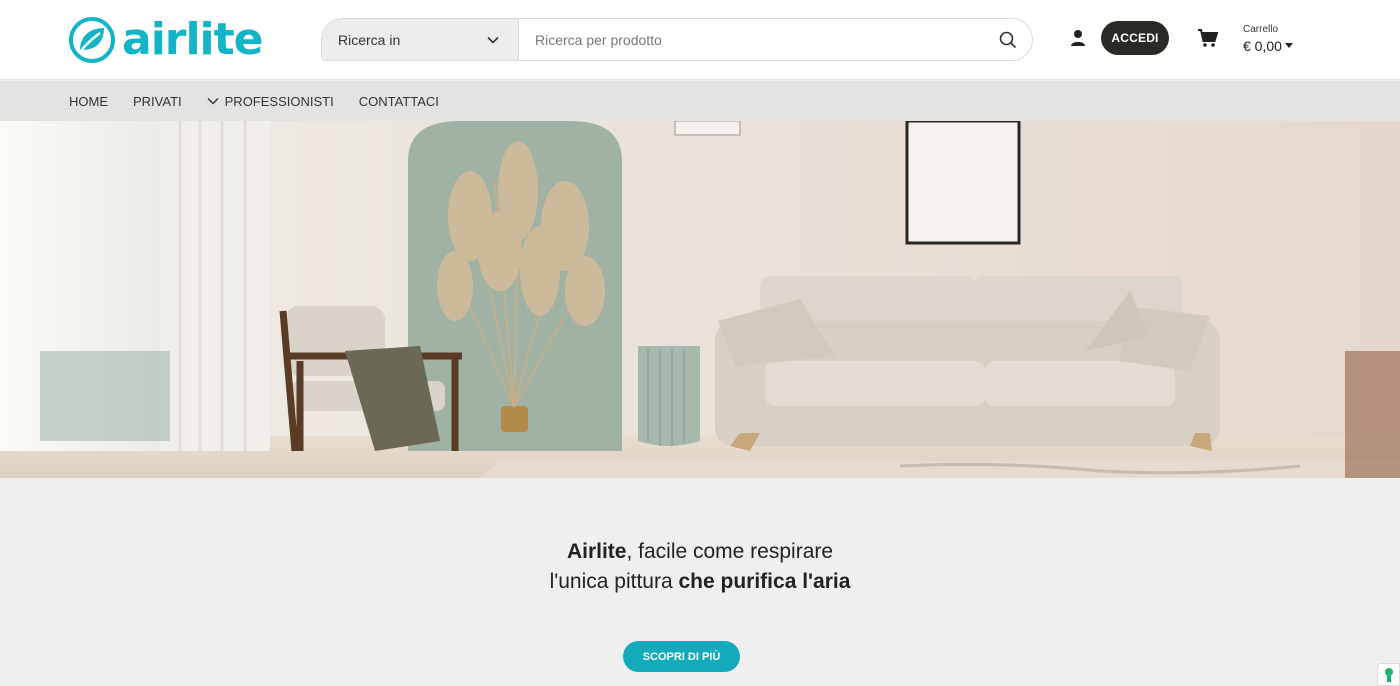 This screenshot has width=1400, height=686. I want to click on lock-icon, so click(1388, 674).